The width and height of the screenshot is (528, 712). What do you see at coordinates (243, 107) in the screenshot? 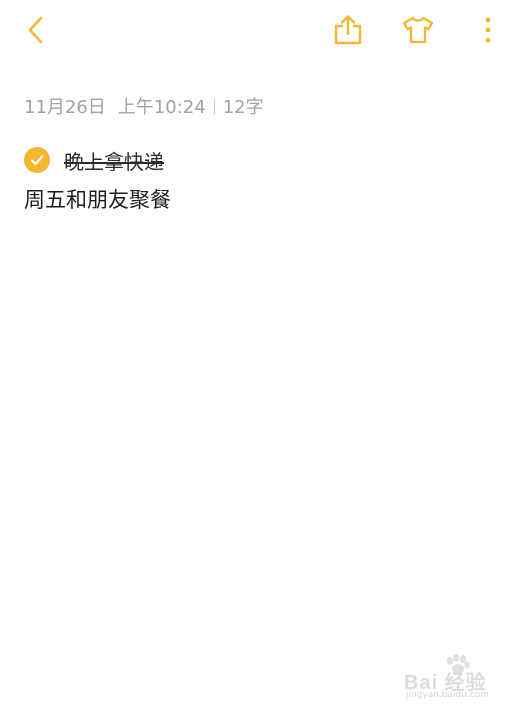
I see `char-count: 12字` at bounding box center [243, 107].